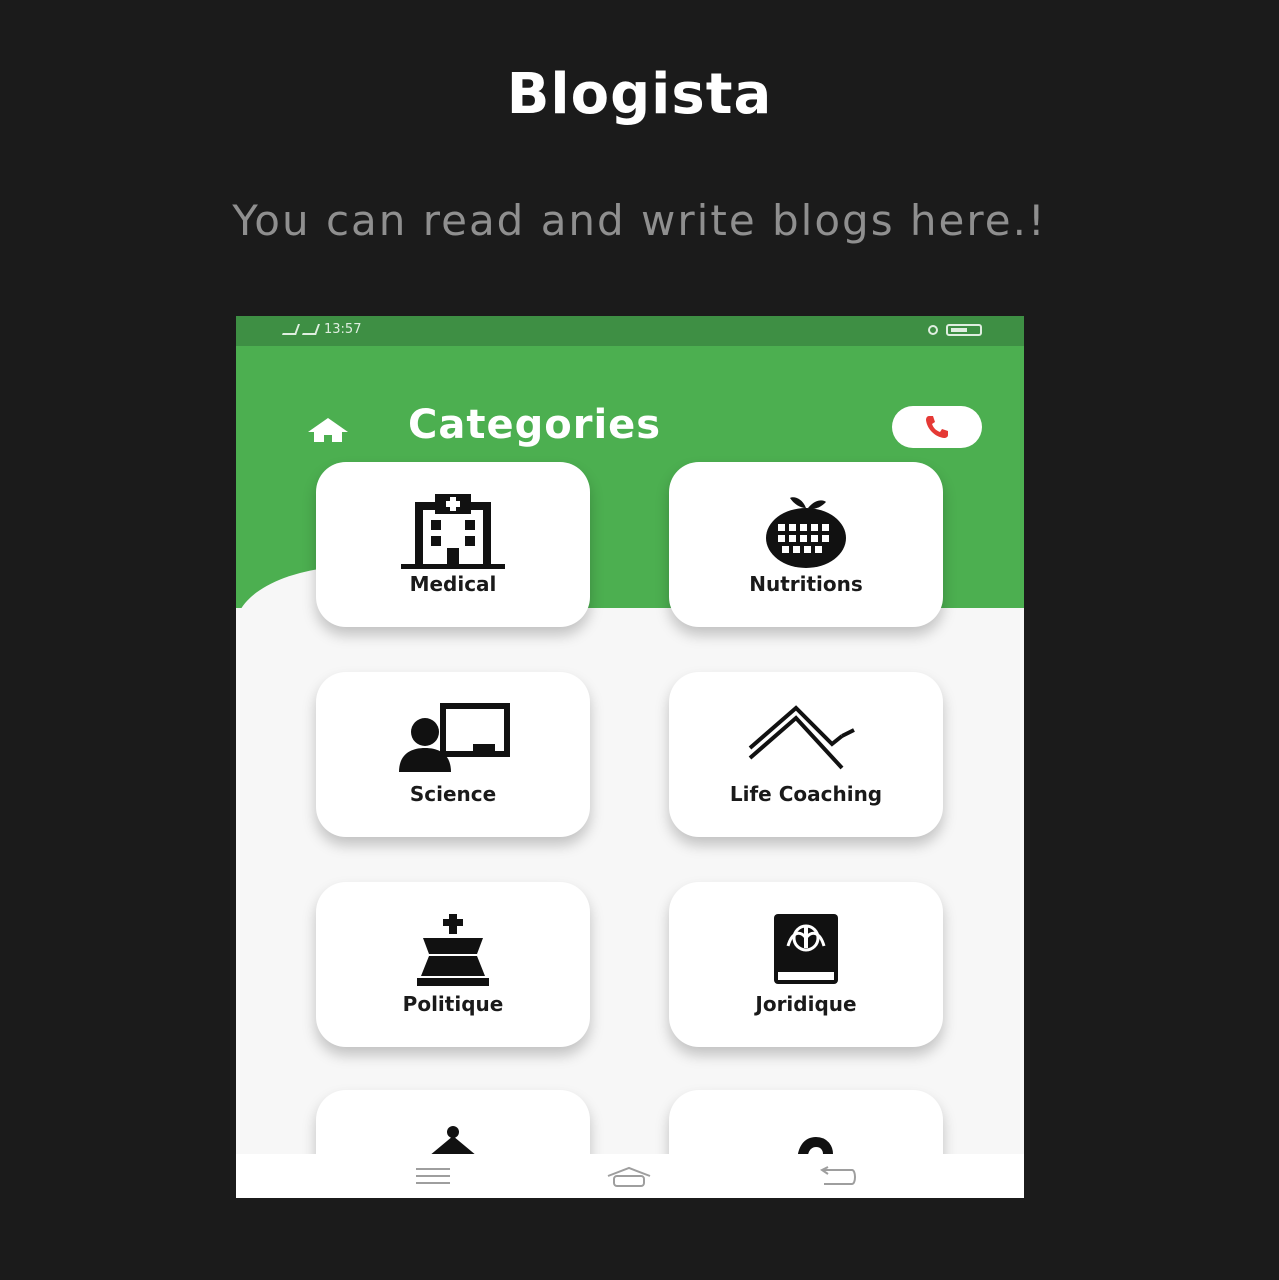  What do you see at coordinates (806, 794) in the screenshot?
I see `category-label: Life Coaching` at bounding box center [806, 794].